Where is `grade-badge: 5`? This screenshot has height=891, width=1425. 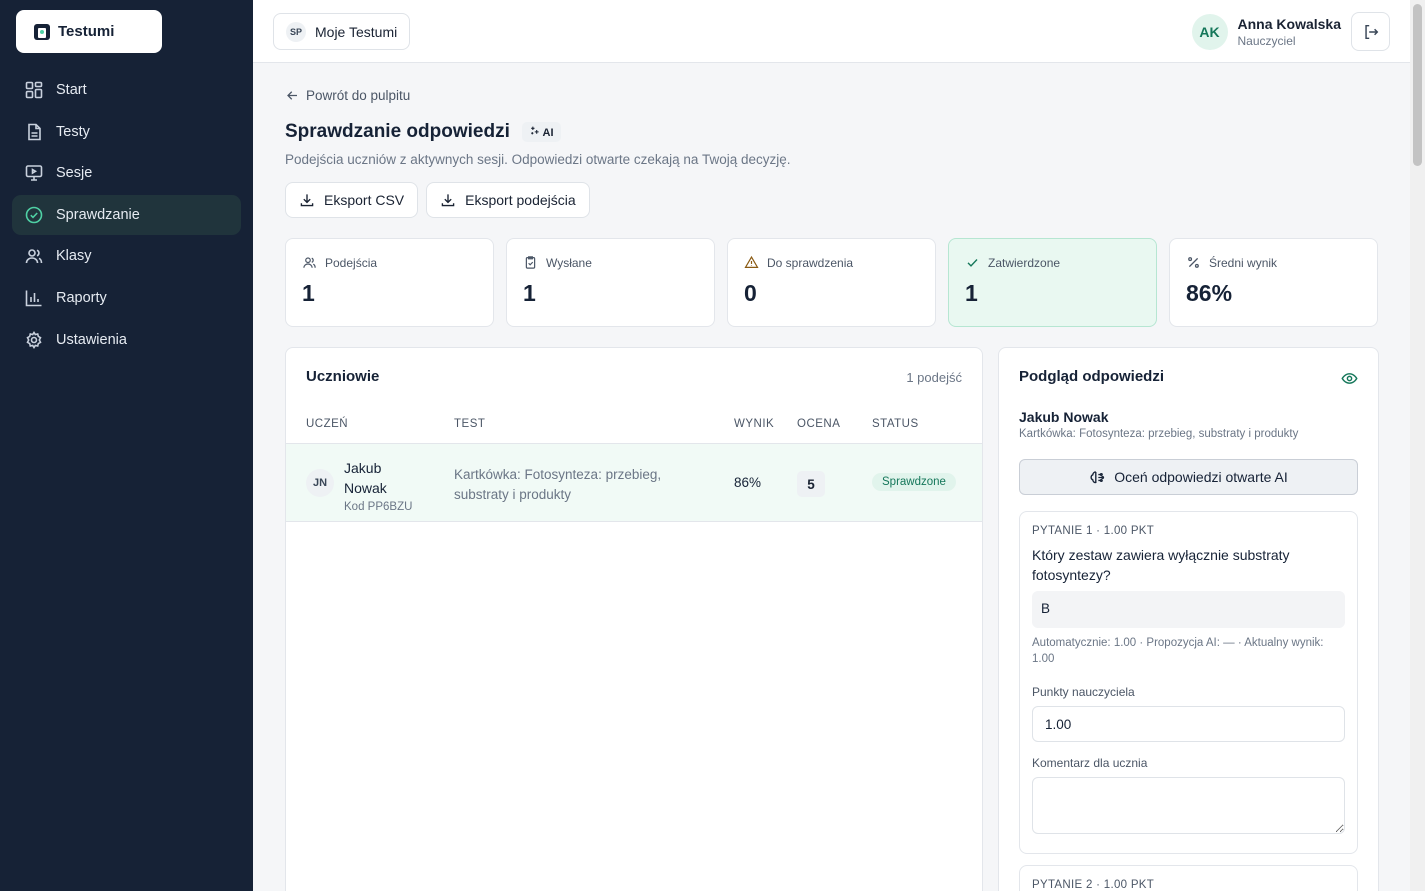
grade-badge: 5 is located at coordinates (811, 484).